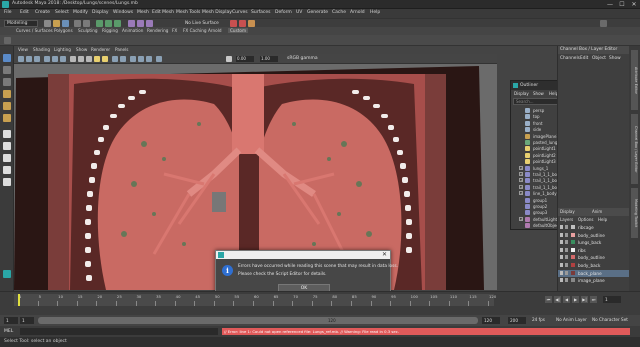 This screenshot has height=347, width=640. I want to click on layer-row: image_plane, so click(594, 280).